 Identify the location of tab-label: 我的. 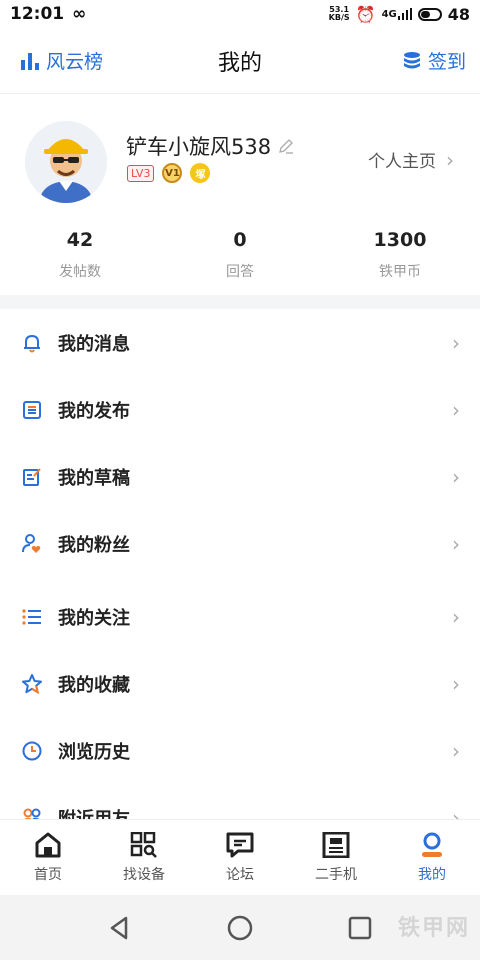
(432, 874).